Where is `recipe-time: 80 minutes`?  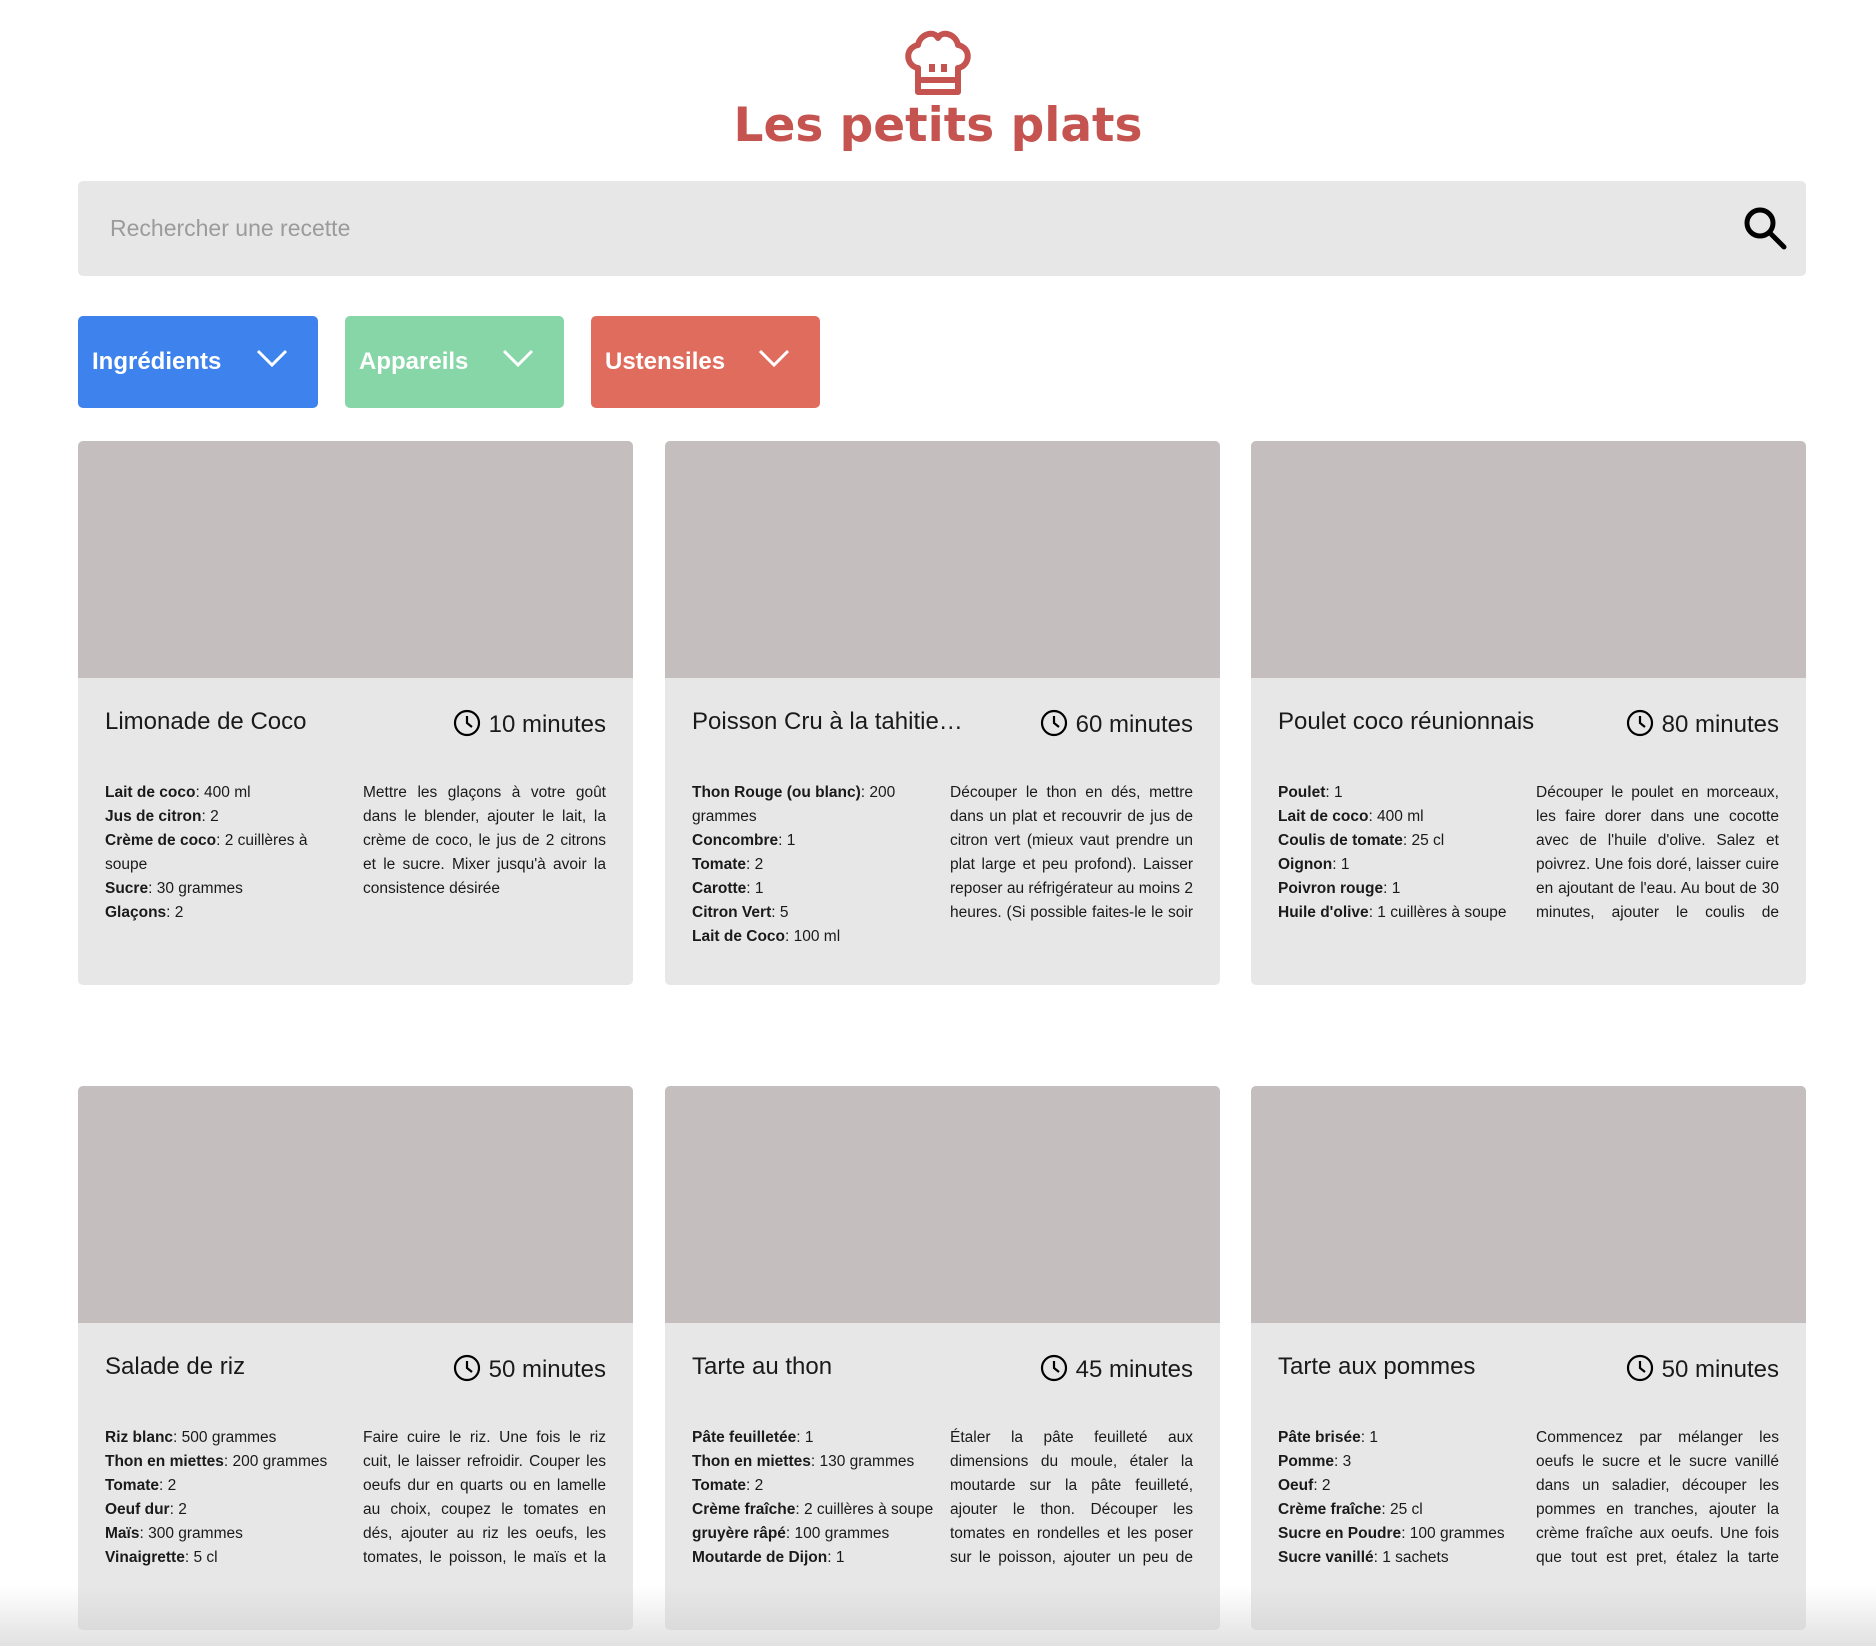 recipe-time: 80 minutes is located at coordinates (1702, 724).